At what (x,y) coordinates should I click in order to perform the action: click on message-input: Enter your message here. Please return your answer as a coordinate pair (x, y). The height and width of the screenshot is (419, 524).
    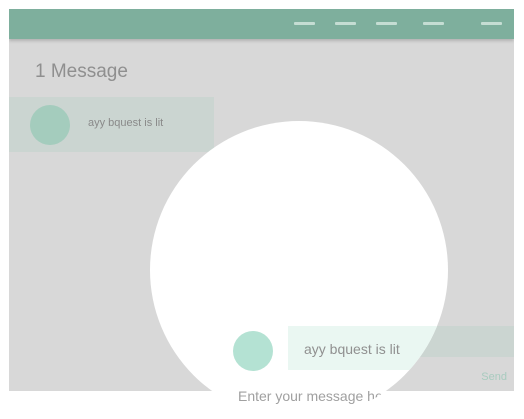
    Looking at the image, I should click on (316, 396).